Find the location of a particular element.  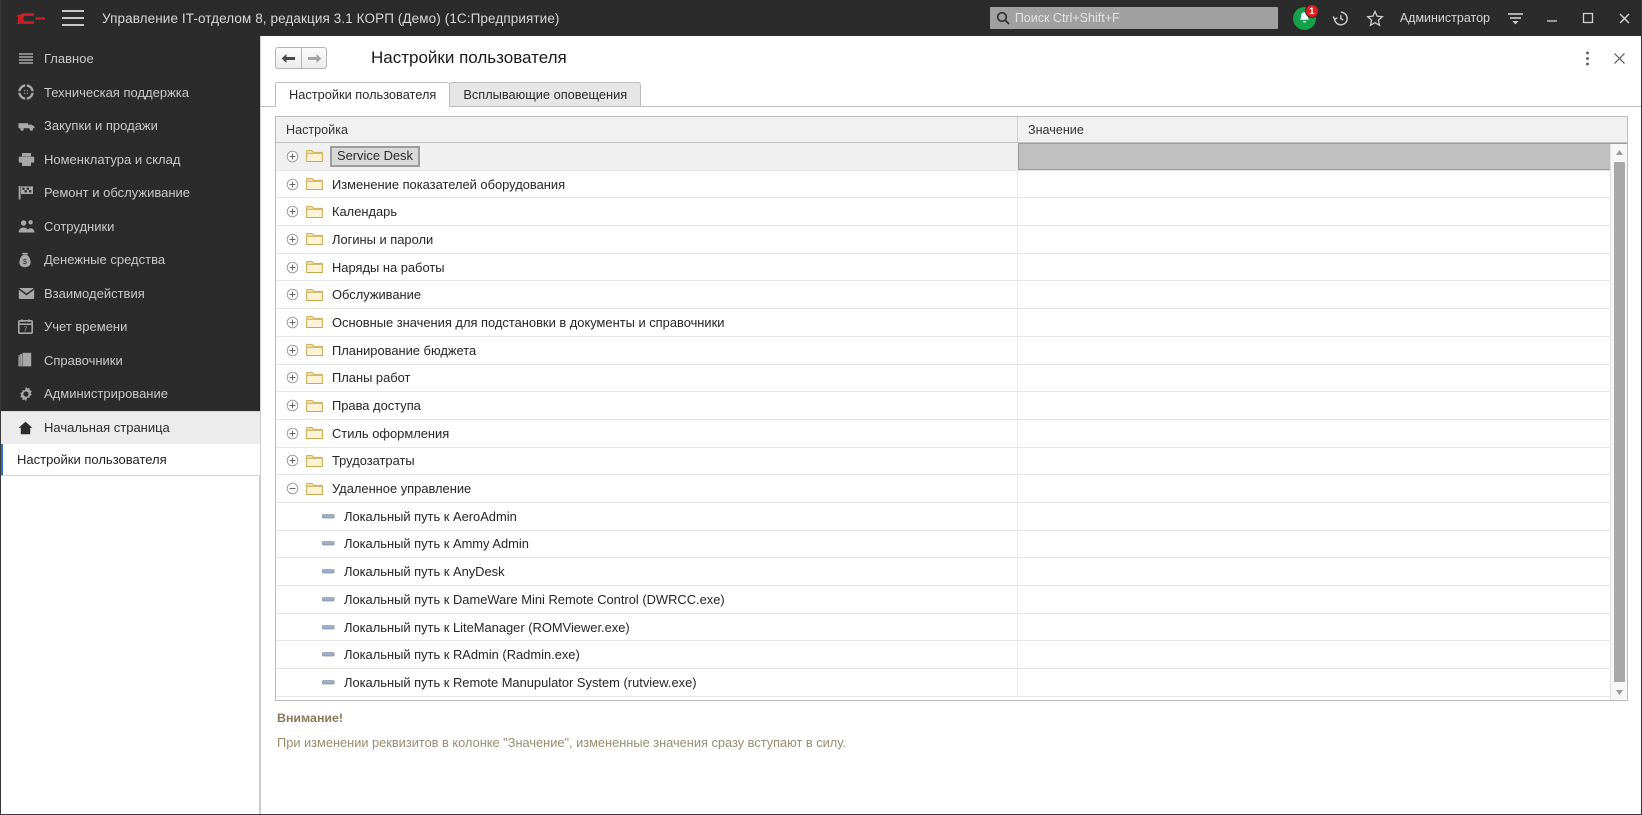

table-row: Локальный путь к RAdmin (Radmin.exe) is located at coordinates (951, 655).